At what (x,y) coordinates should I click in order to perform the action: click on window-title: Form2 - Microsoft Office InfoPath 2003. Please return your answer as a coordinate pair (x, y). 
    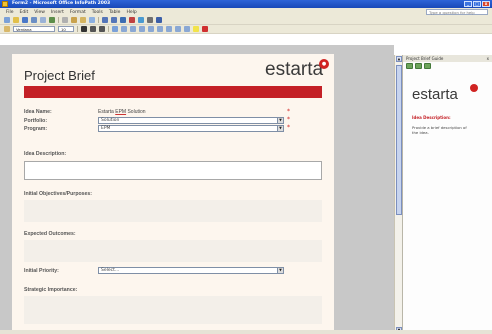
    Looking at the image, I should click on (61, 3).